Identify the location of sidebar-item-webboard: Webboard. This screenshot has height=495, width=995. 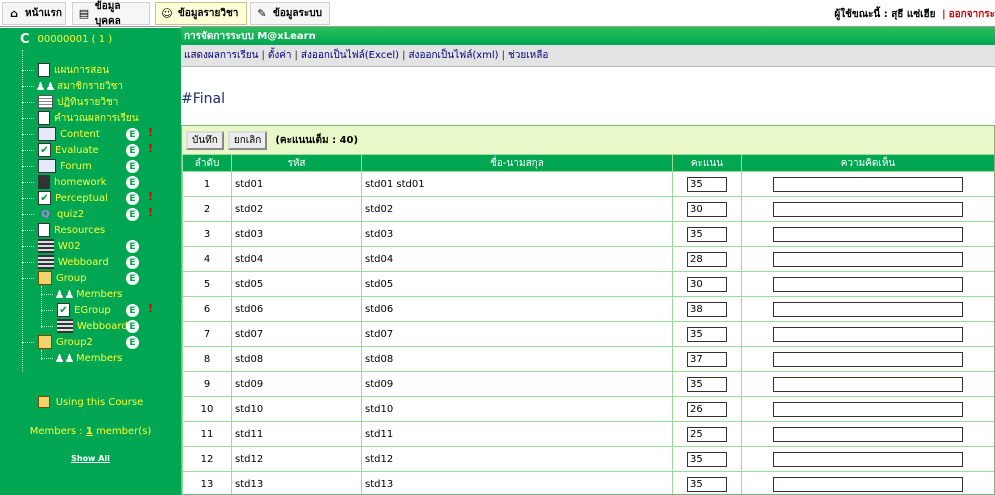
(65, 262).